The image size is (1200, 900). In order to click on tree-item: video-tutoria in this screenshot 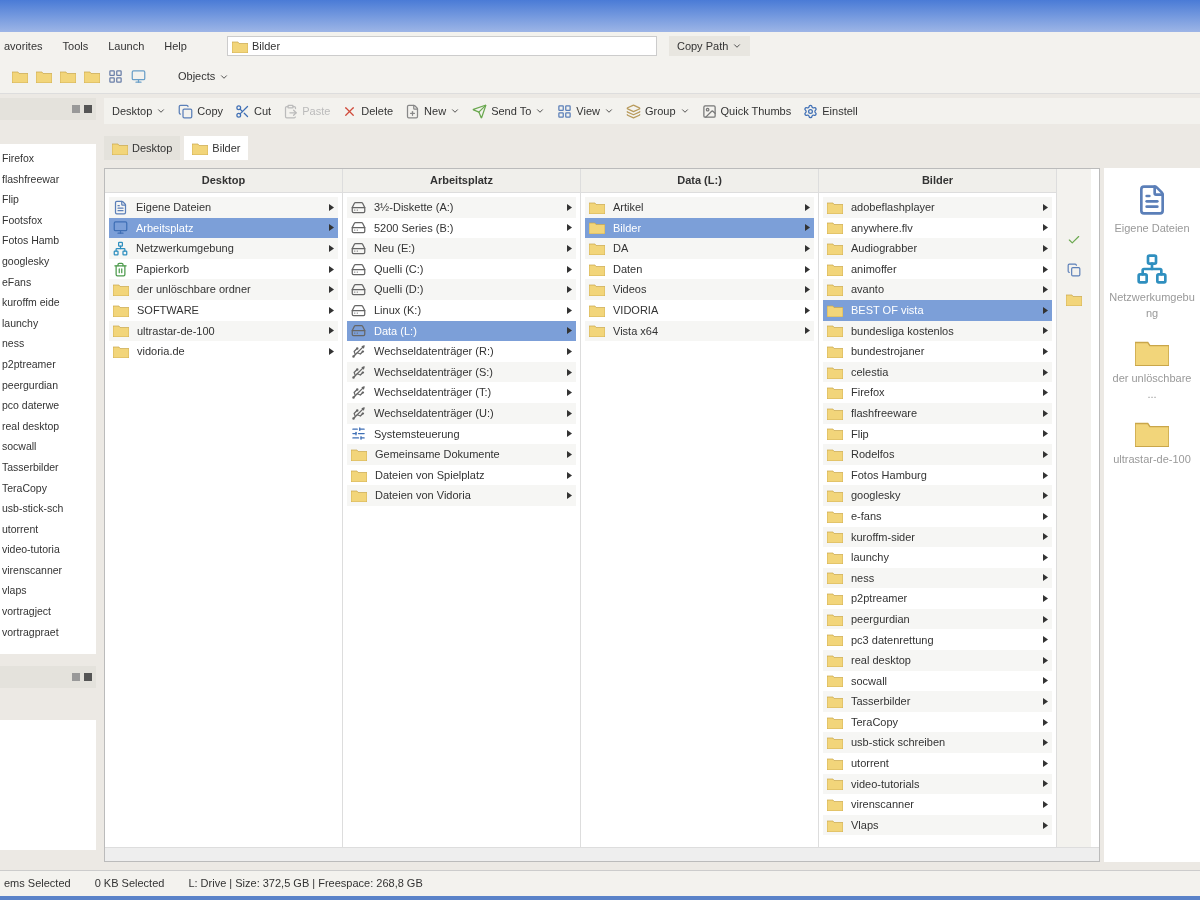, I will do `click(30, 549)`.